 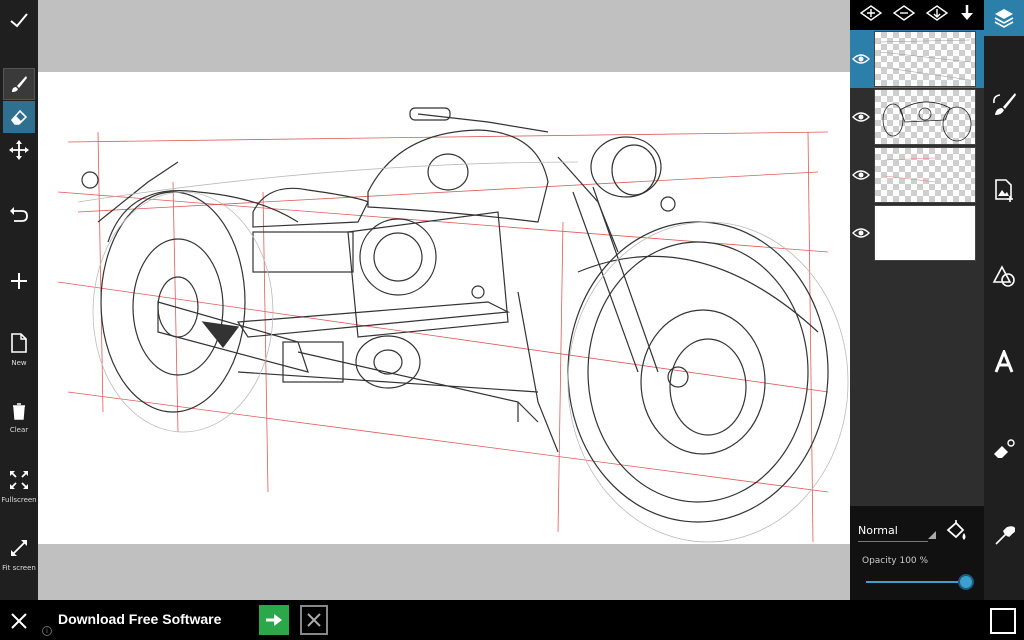 I want to click on new-label: New, so click(x=19, y=363).